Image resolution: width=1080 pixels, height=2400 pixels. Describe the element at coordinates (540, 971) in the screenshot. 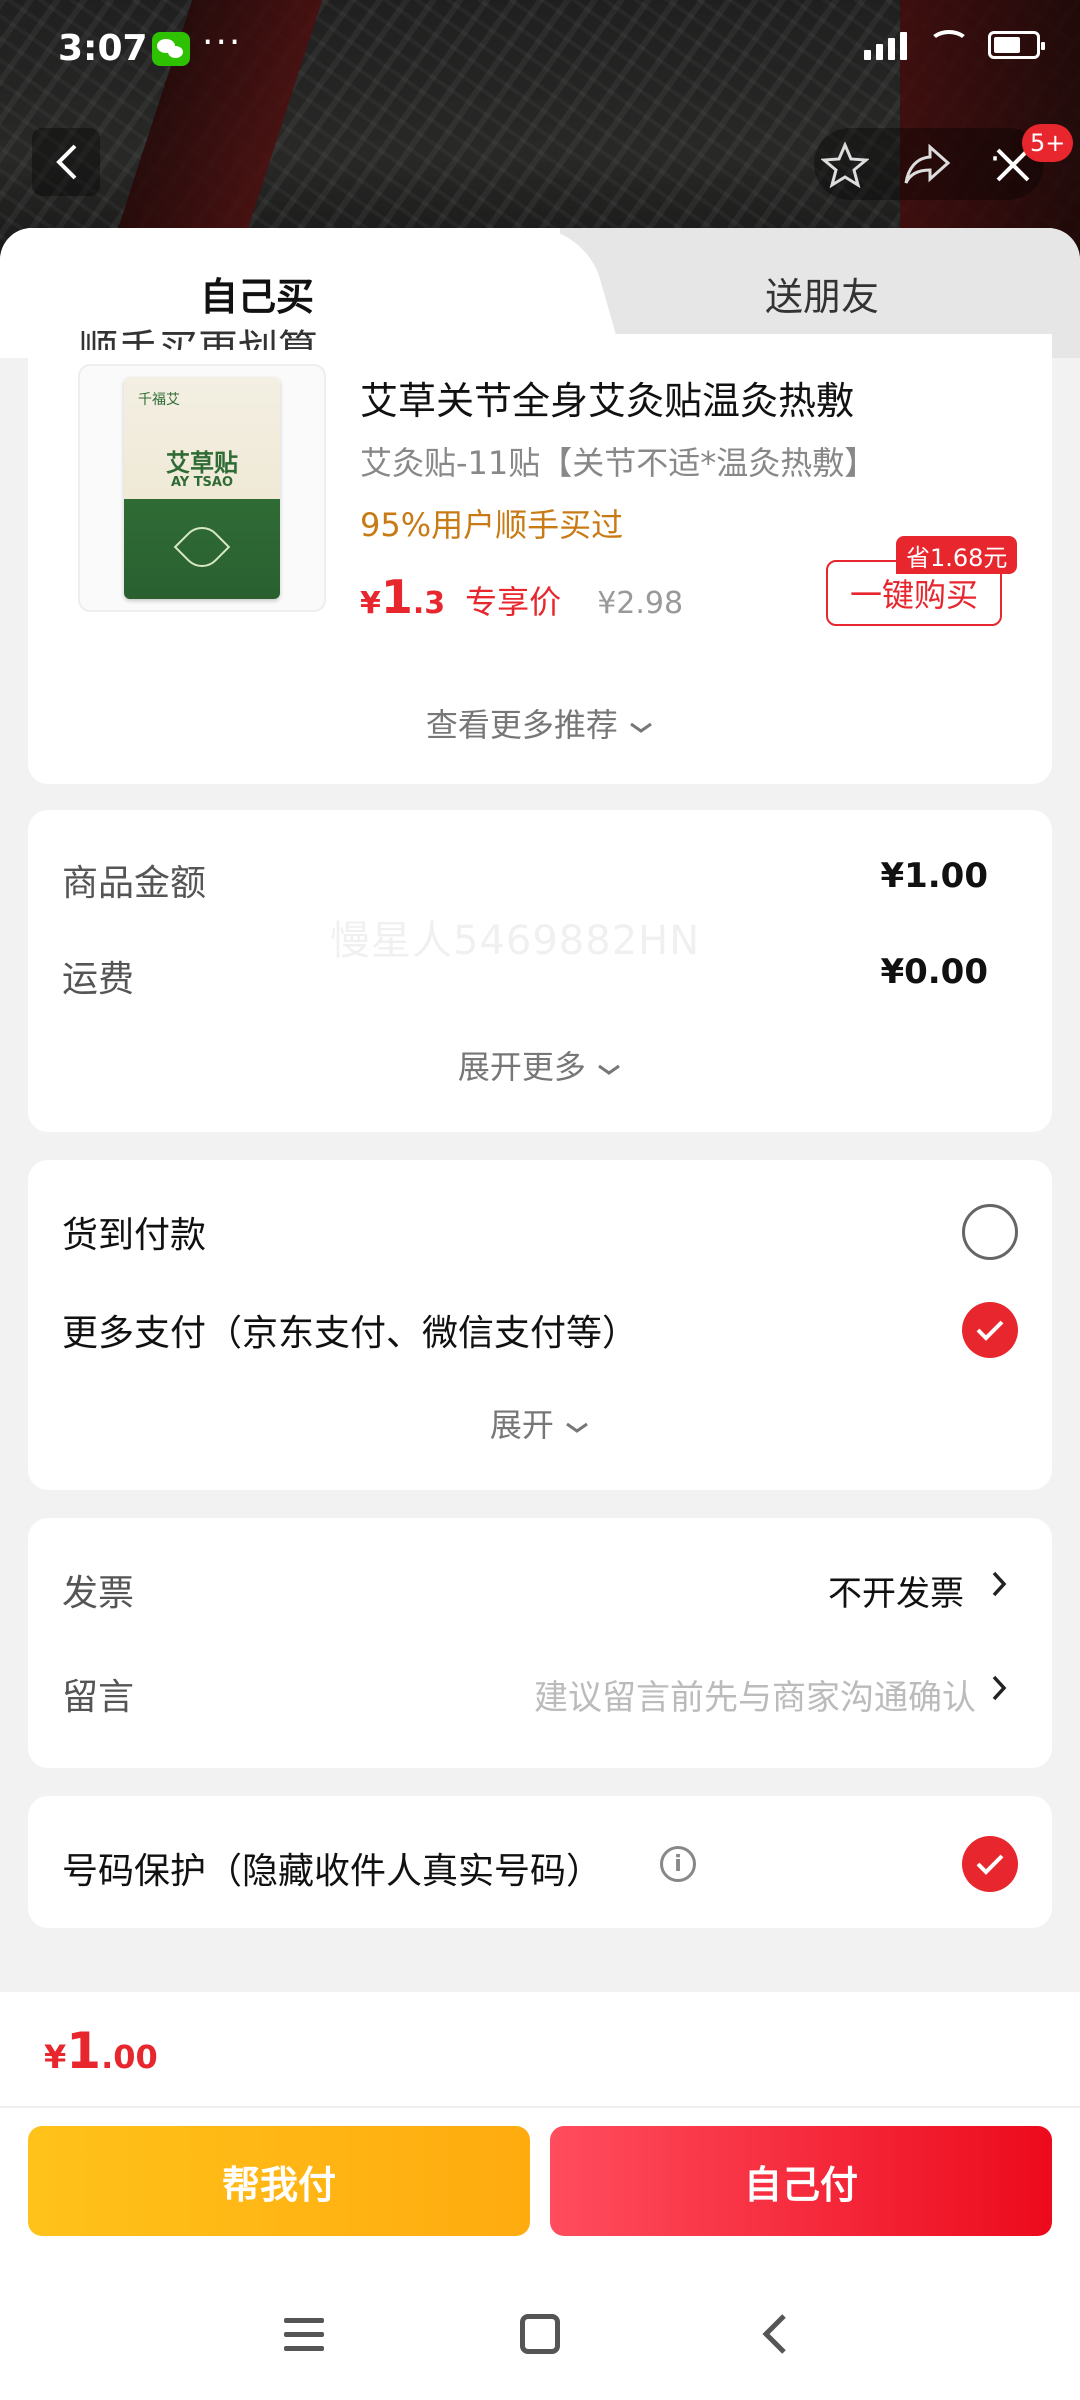

I see `amount-card: 商品金额 ¥1.00 运费 ¥0.00 展开更多` at that location.